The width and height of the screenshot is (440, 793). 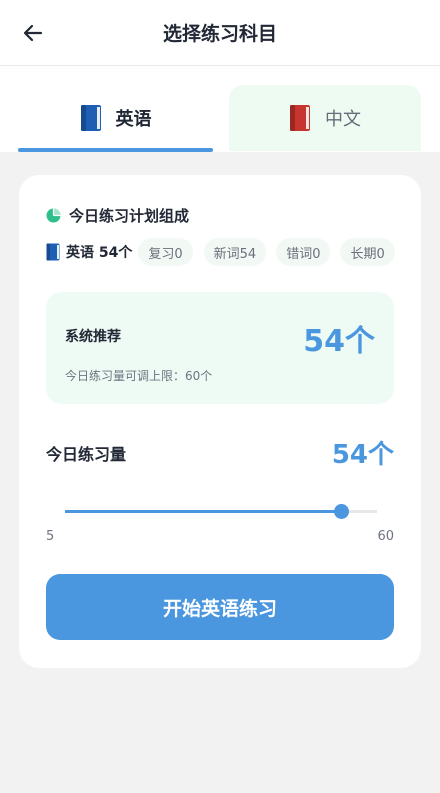 I want to click on chip-new-words: 新词54, so click(x=235, y=252).